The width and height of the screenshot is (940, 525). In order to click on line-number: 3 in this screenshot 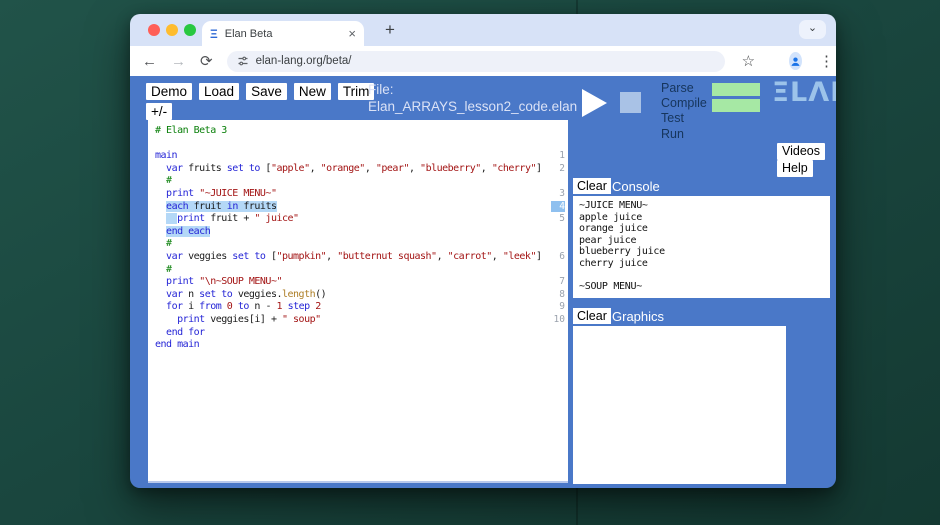, I will do `click(562, 193)`.